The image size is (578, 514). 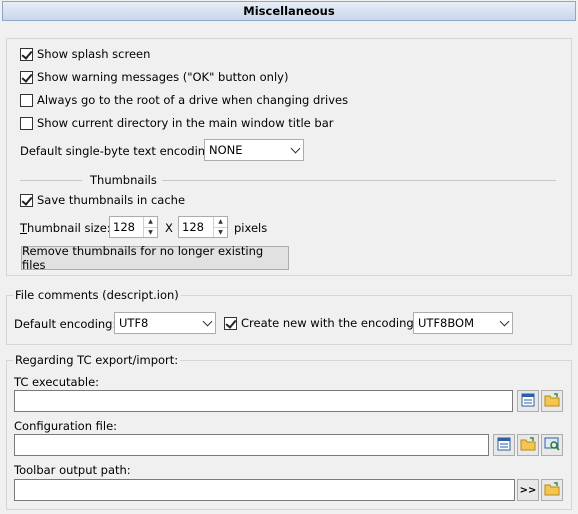 I want to click on root-drive-checkbox, so click(x=26, y=100).